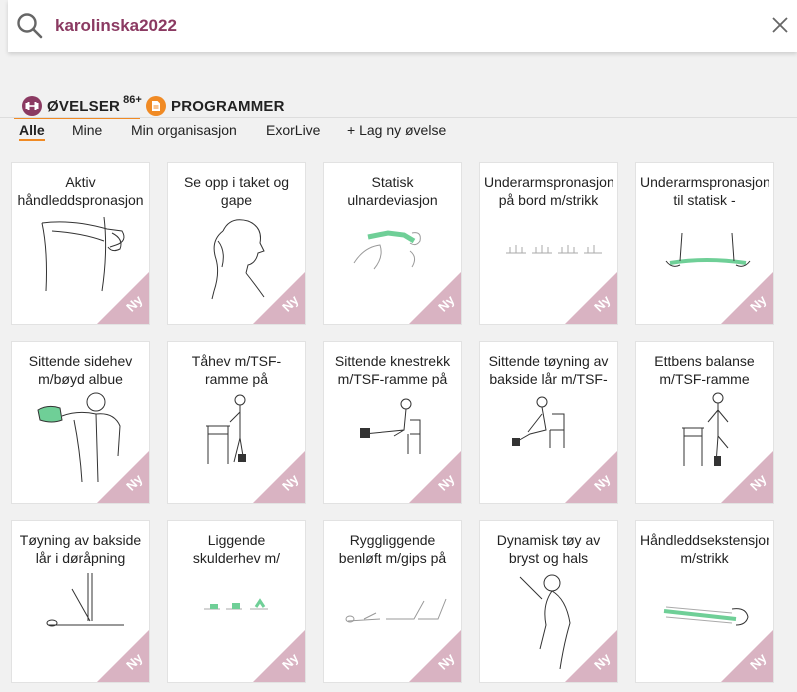 The height and width of the screenshot is (692, 797). I want to click on card-title: Liggende skulderhev m/, so click(236, 549).